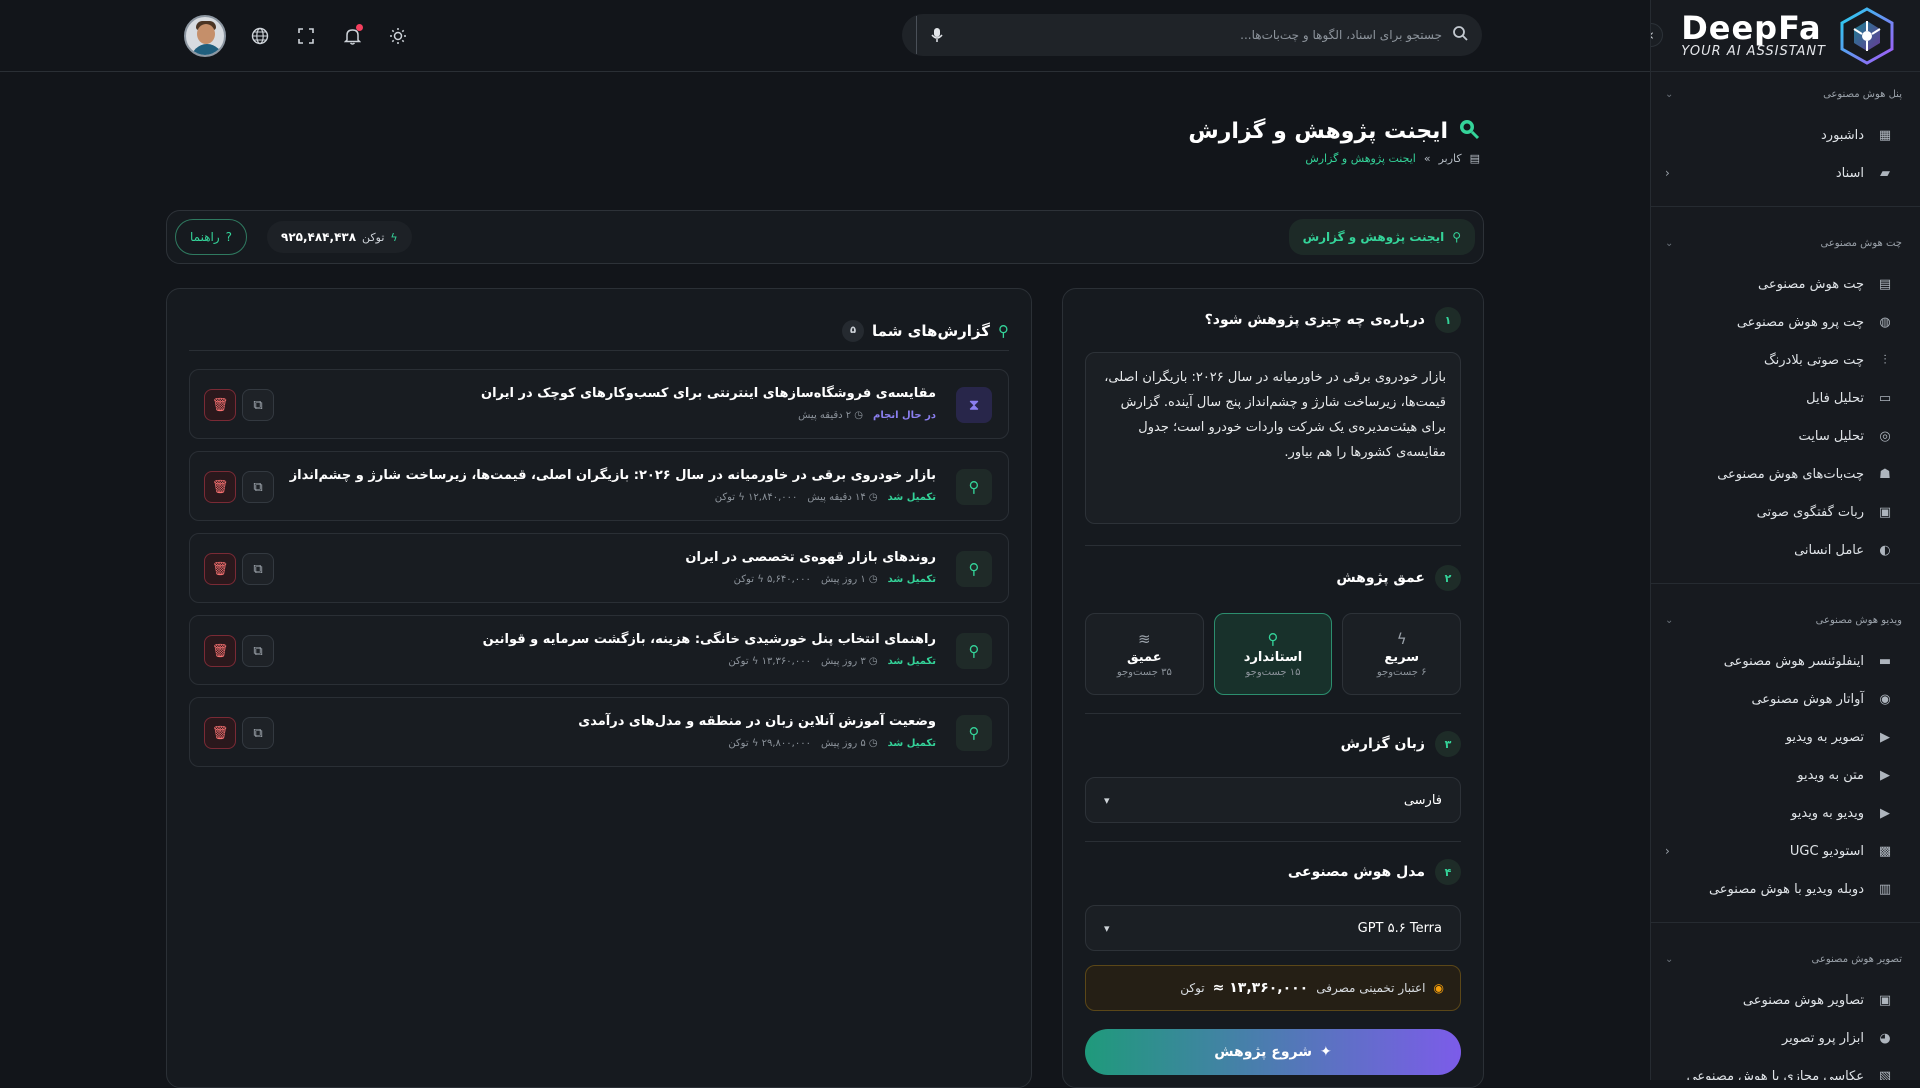  I want to click on sidebar-section-header: پنل هوش مصنوعی ⌄, so click(1776, 94).